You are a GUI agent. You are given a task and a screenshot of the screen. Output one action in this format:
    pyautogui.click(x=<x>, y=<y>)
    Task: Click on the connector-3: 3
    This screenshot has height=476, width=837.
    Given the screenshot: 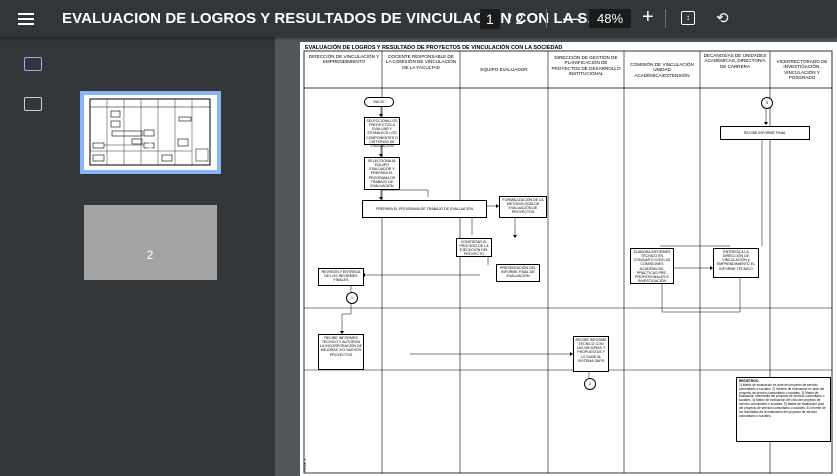 What is the action you would take?
    pyautogui.click(x=767, y=103)
    